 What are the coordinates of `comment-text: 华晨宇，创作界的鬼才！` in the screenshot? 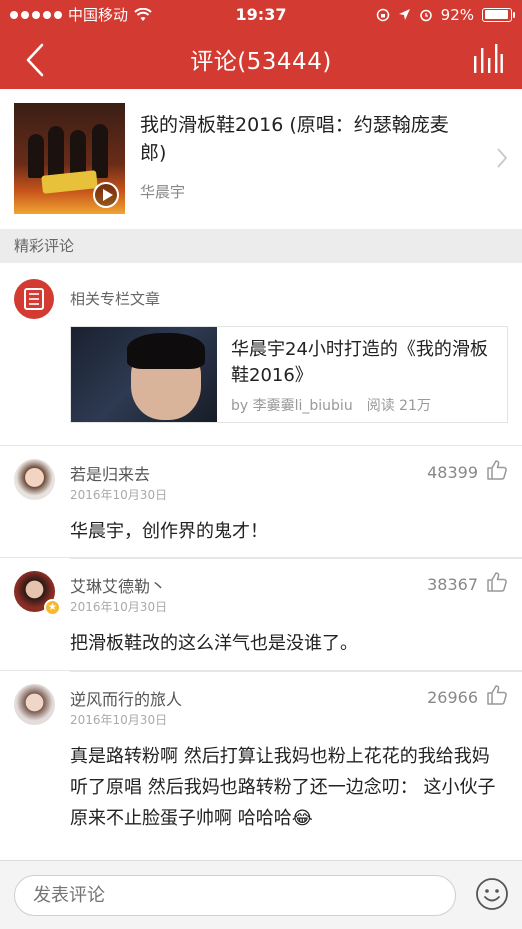 It's located at (169, 531).